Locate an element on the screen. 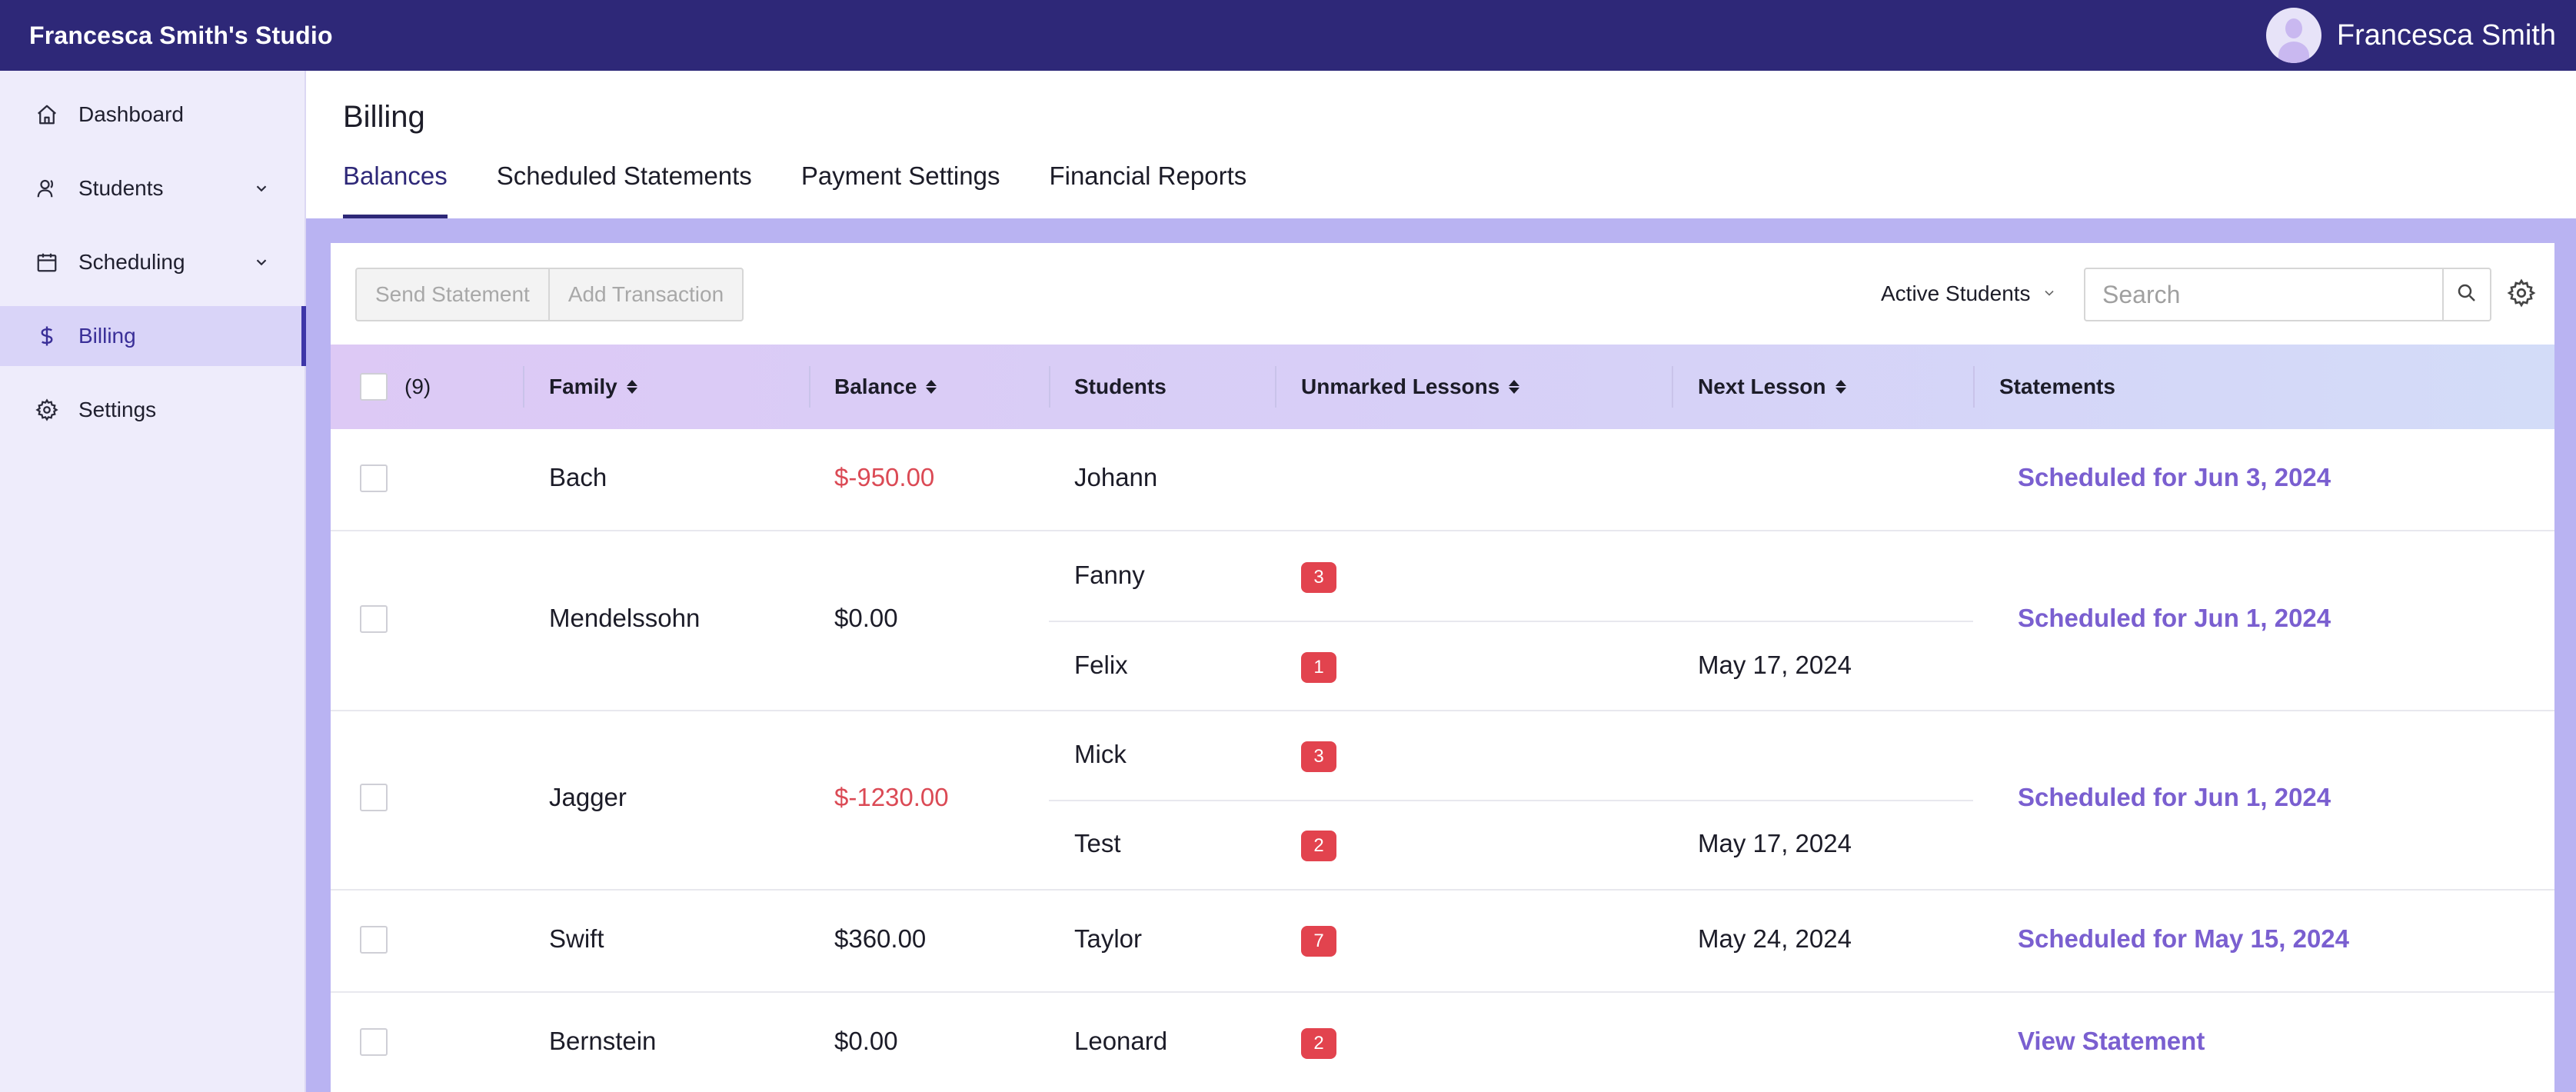 This screenshot has height=1092, width=2576. tab-payment-settings: Payment Settings is located at coordinates (901, 186).